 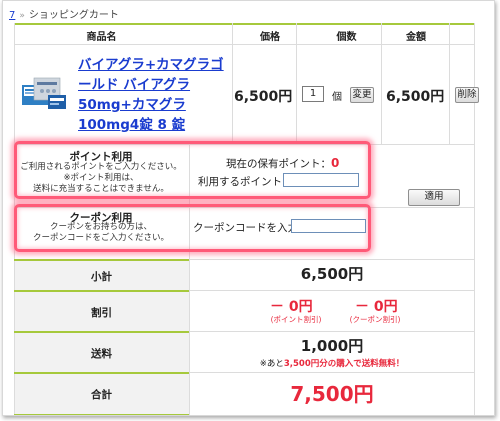 I want to click on apply-button: 適用, so click(x=434, y=197).